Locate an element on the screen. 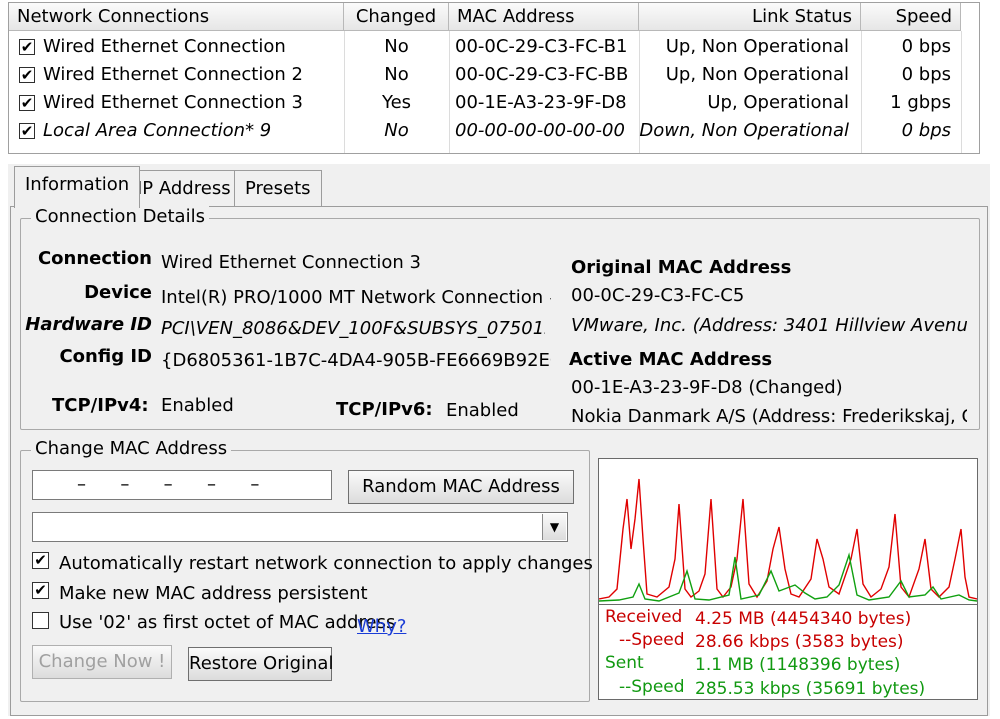 This screenshot has height=719, width=1000. tab-presets: Presets is located at coordinates (278, 188).